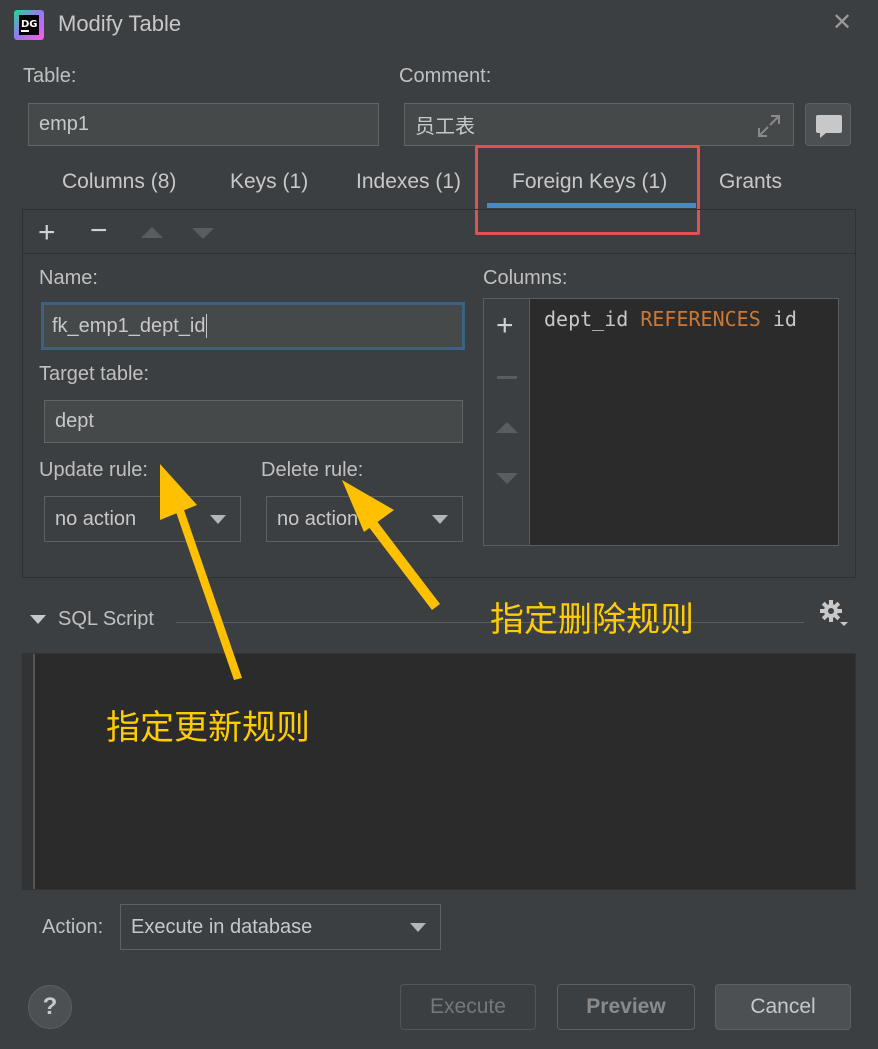  I want to click on target-table-label: Target table:, so click(94, 374).